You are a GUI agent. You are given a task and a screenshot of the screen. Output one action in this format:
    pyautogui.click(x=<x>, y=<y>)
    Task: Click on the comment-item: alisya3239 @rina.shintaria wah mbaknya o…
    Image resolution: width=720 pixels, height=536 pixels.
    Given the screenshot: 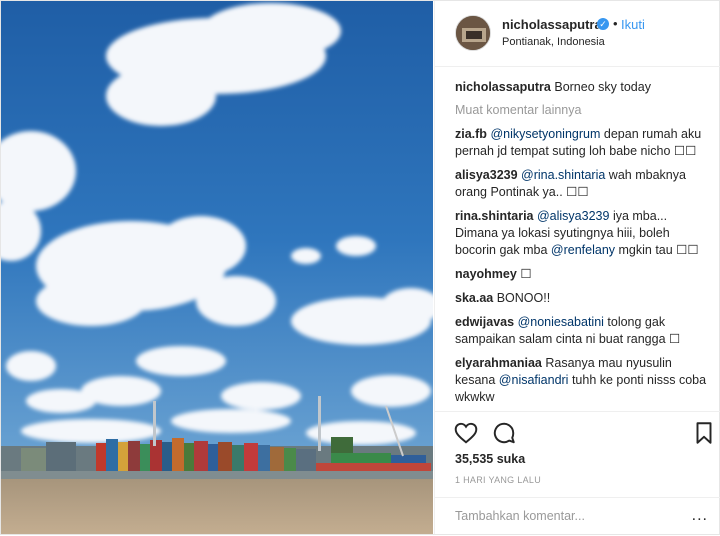 What is the action you would take?
    pyautogui.click(x=584, y=184)
    